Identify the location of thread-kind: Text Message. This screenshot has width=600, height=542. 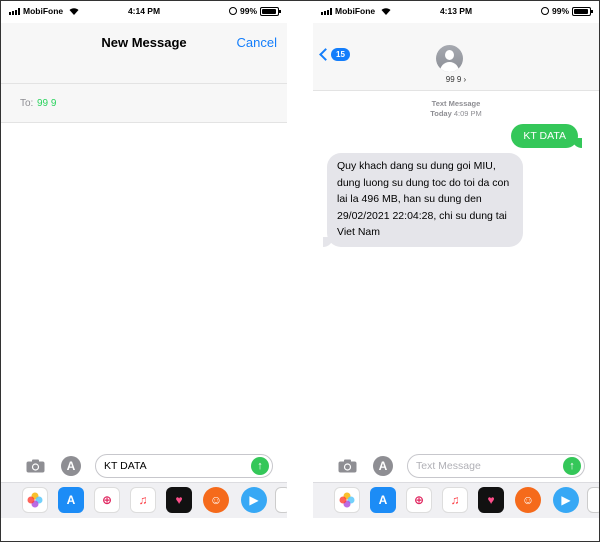
(456, 103).